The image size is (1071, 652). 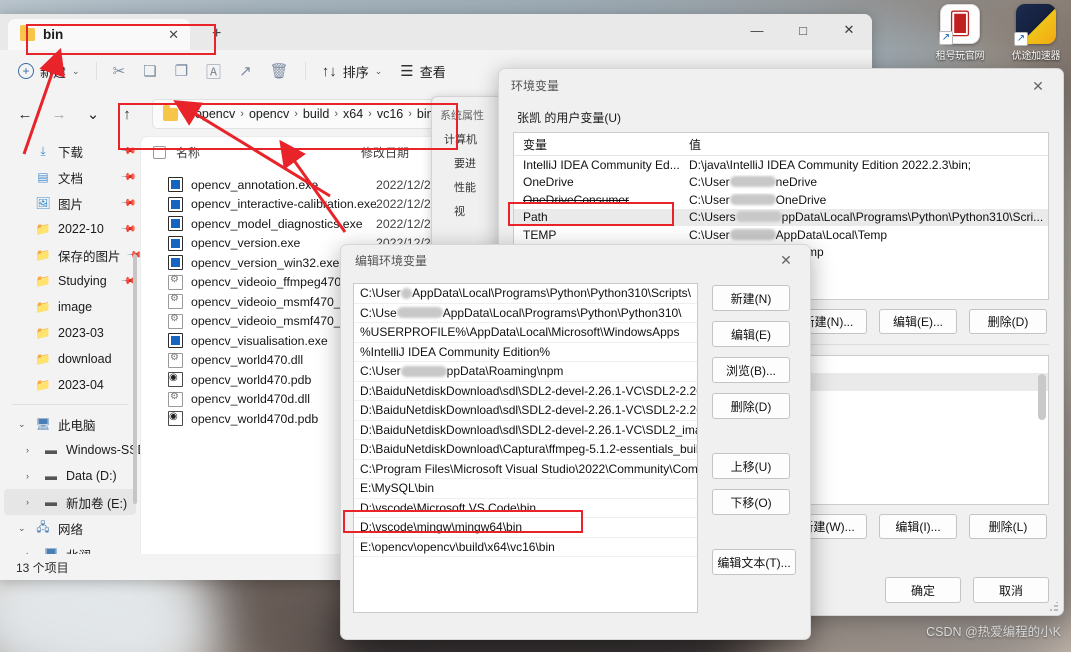 I want to click on path-entry: D:\vscode\Microsoft VS Code\bin, so click(x=525, y=508).